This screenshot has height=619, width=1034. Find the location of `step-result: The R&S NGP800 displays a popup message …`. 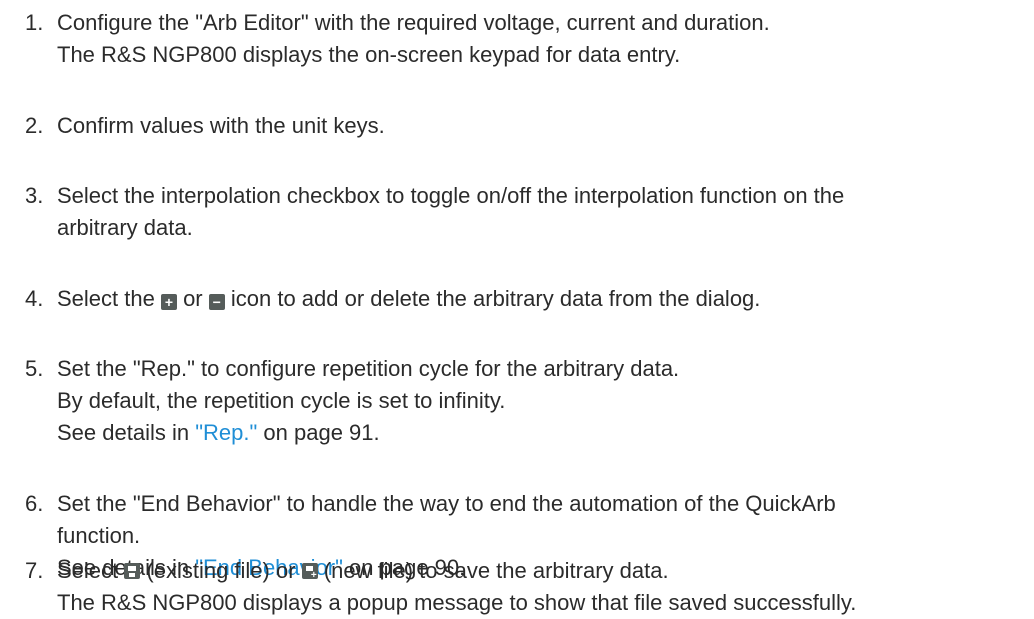

step-result: The R&S NGP800 displays a popup message … is located at coordinates (457, 602).